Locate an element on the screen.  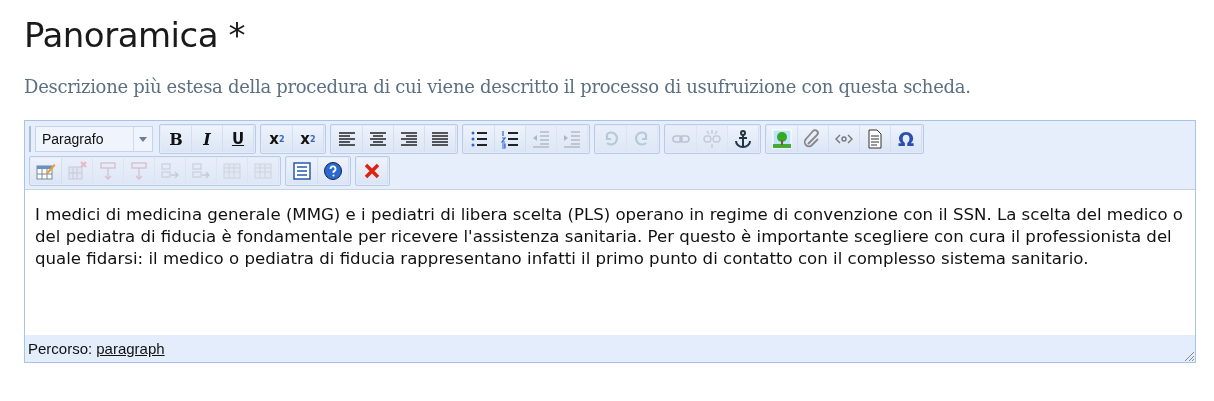
document-icon is located at coordinates (875, 139).